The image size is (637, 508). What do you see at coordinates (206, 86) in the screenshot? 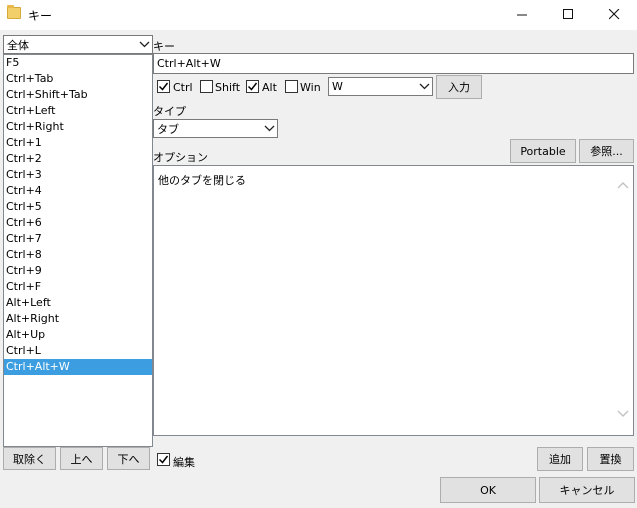
I see `shift-checkbox` at bounding box center [206, 86].